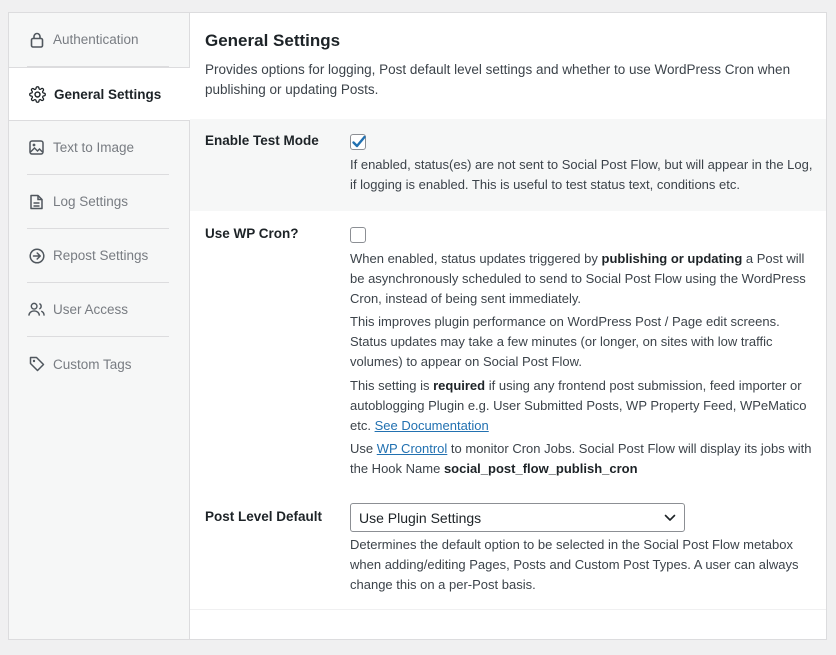  I want to click on help-text: Use, so click(363, 448).